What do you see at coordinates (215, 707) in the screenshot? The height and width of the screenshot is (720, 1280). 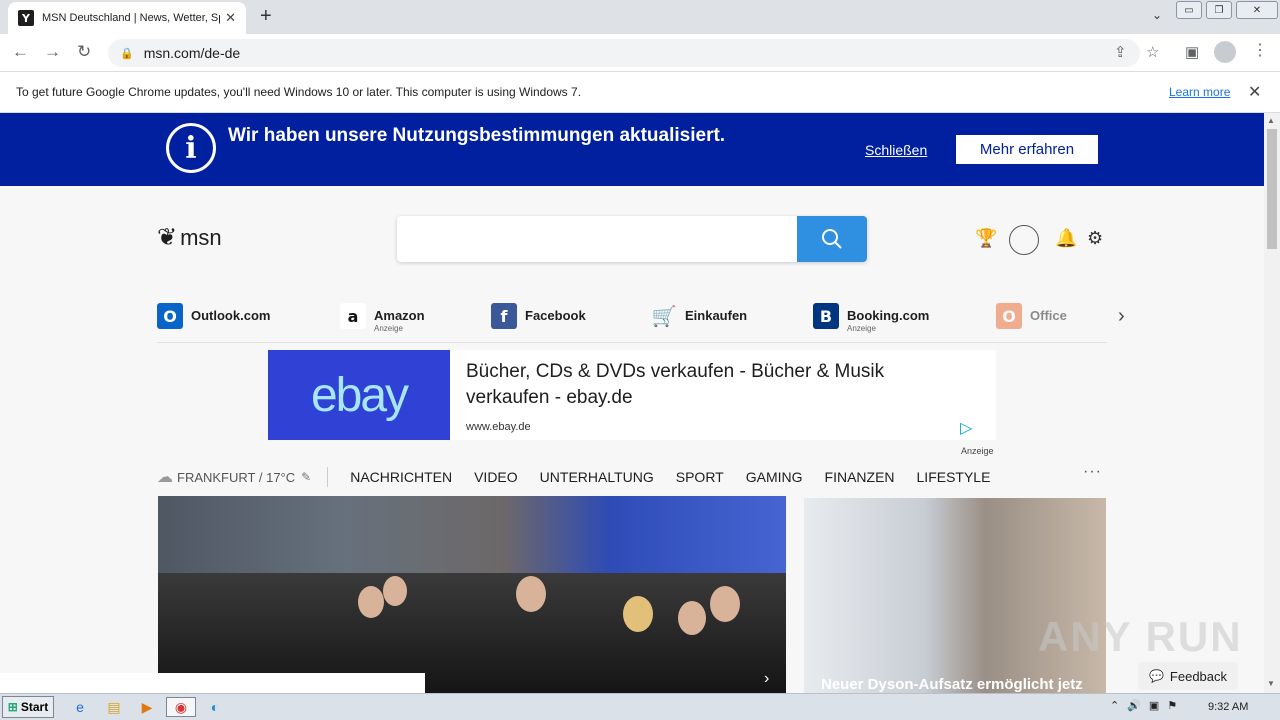 I see `edge-icon: ◐` at bounding box center [215, 707].